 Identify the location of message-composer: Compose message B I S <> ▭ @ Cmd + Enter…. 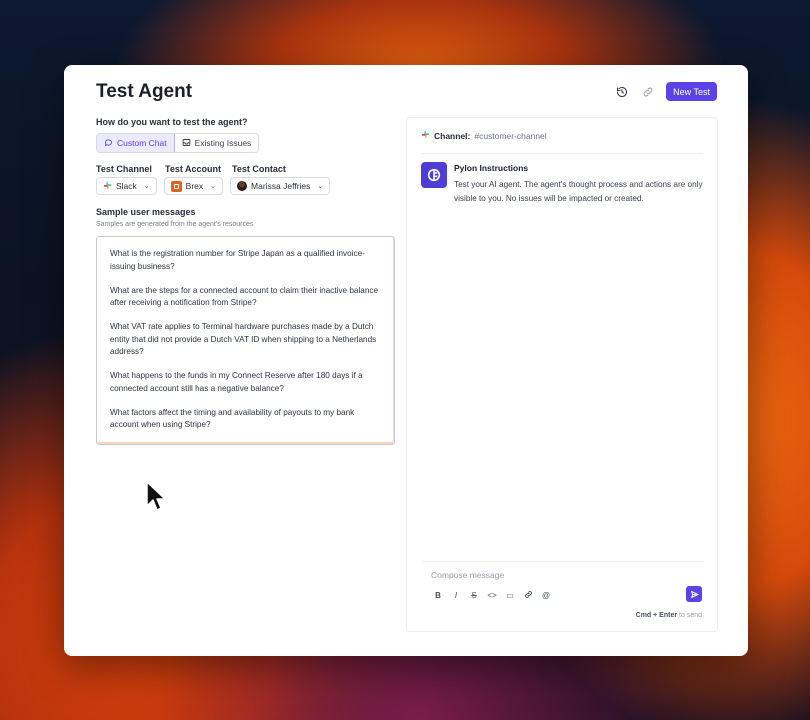
(563, 591).